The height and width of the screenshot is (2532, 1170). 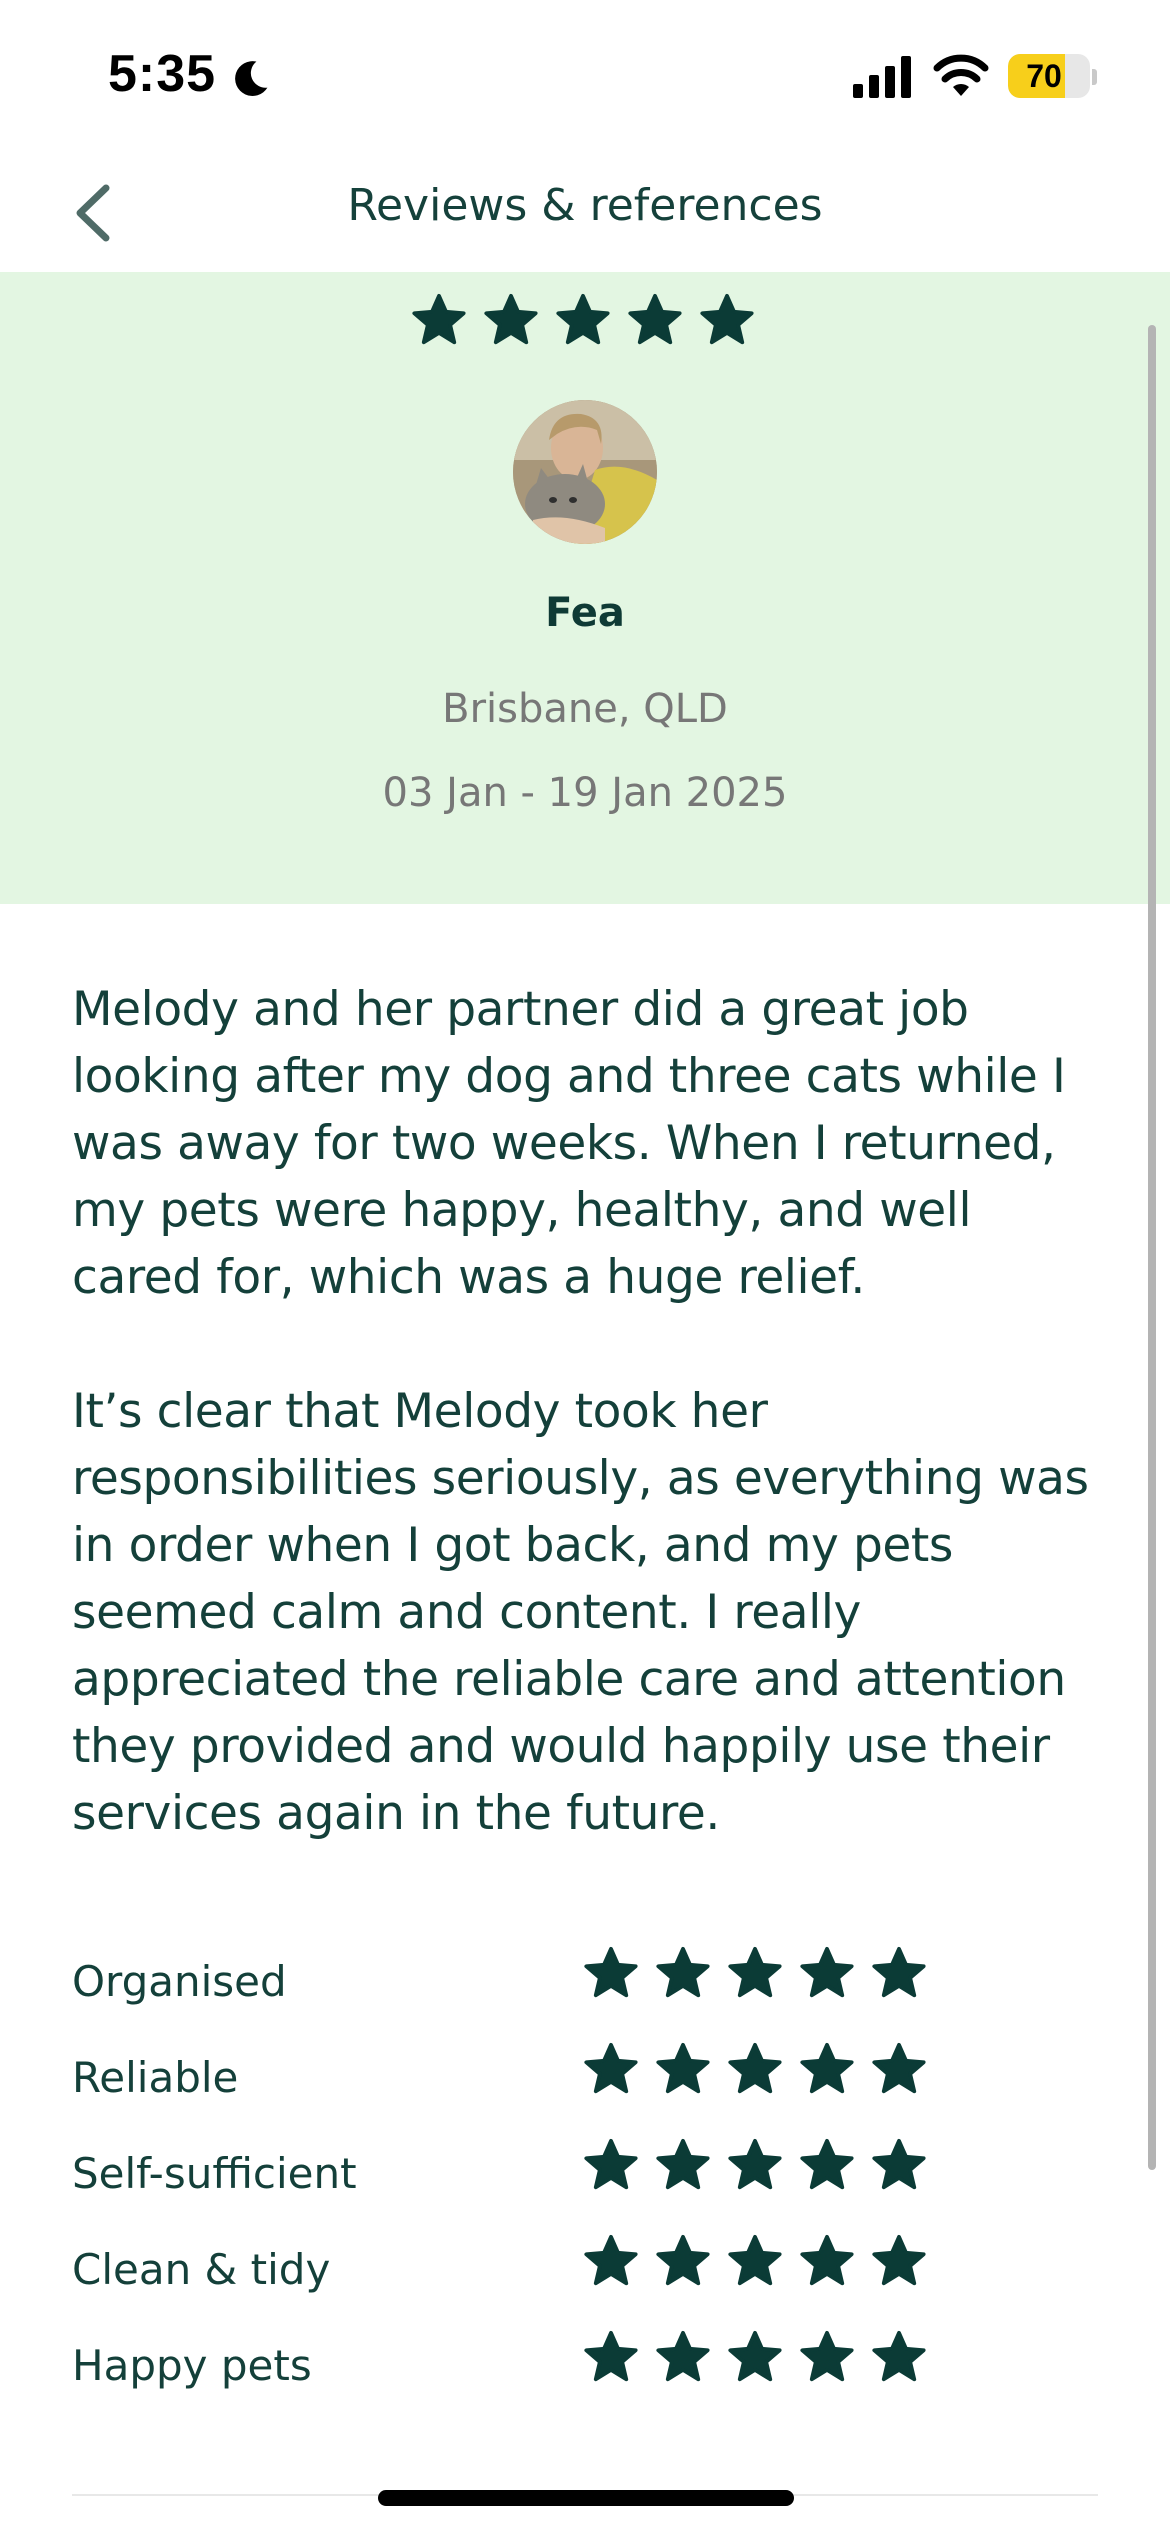 What do you see at coordinates (155, 2077) in the screenshot?
I see `rating-label: Reliable` at bounding box center [155, 2077].